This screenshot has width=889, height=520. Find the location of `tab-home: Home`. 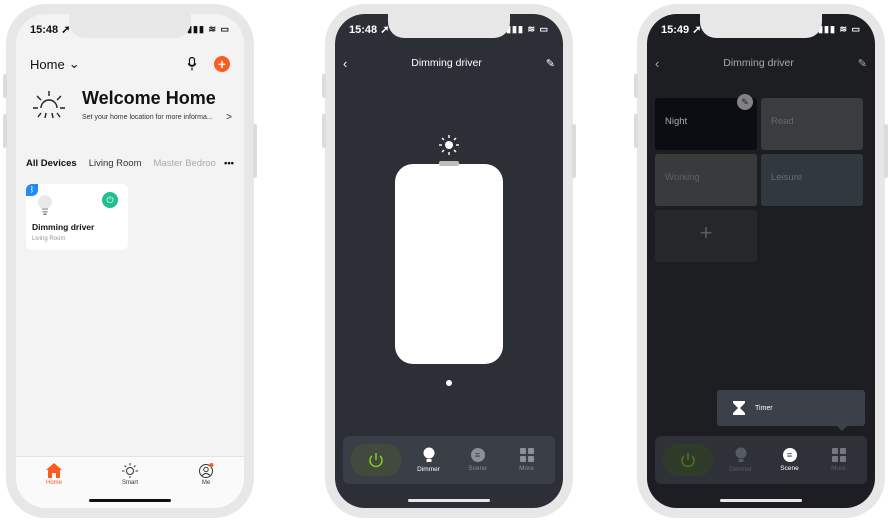

tab-home: Home is located at coordinates (54, 485).